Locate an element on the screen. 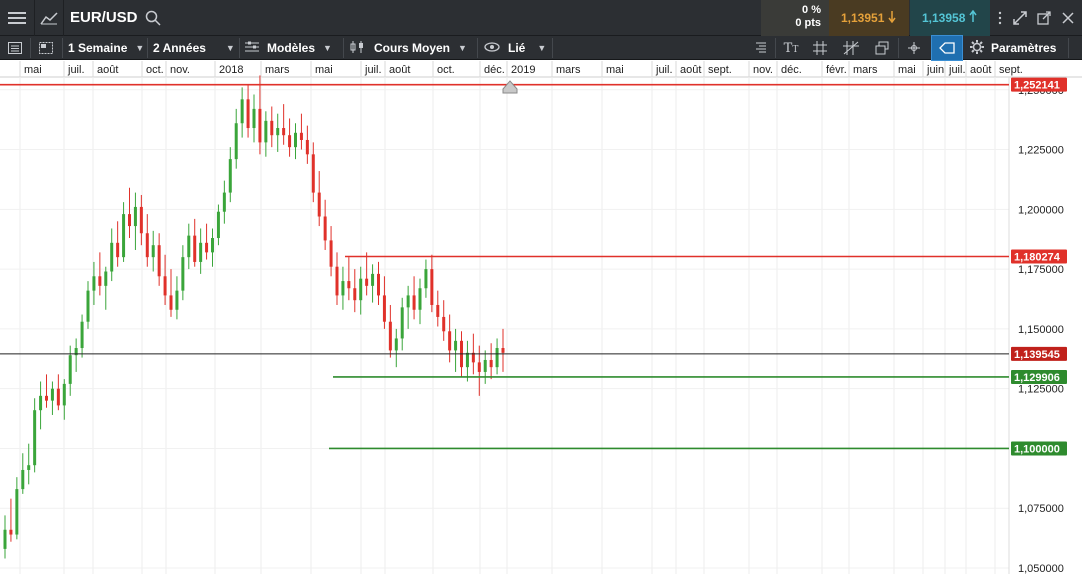 This screenshot has width=1082, height=574. layout-icon is located at coordinates (46, 48).